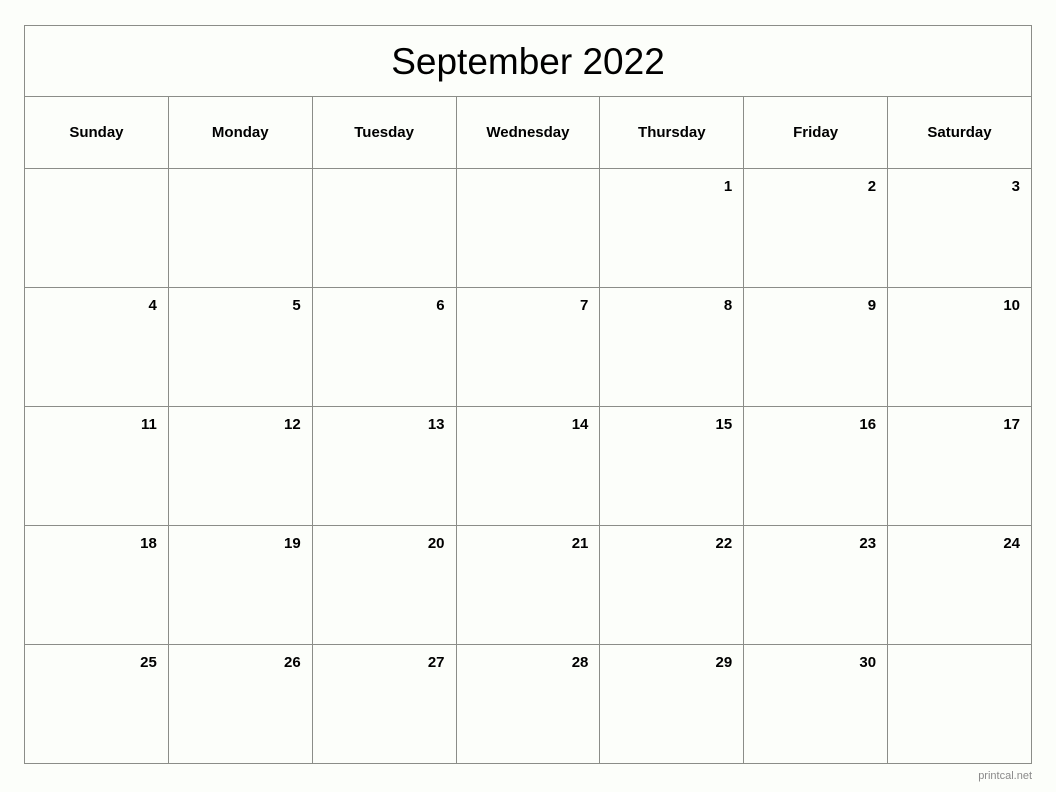 The image size is (1056, 792). Describe the element at coordinates (816, 585) in the screenshot. I see `day-cell: 23` at that location.